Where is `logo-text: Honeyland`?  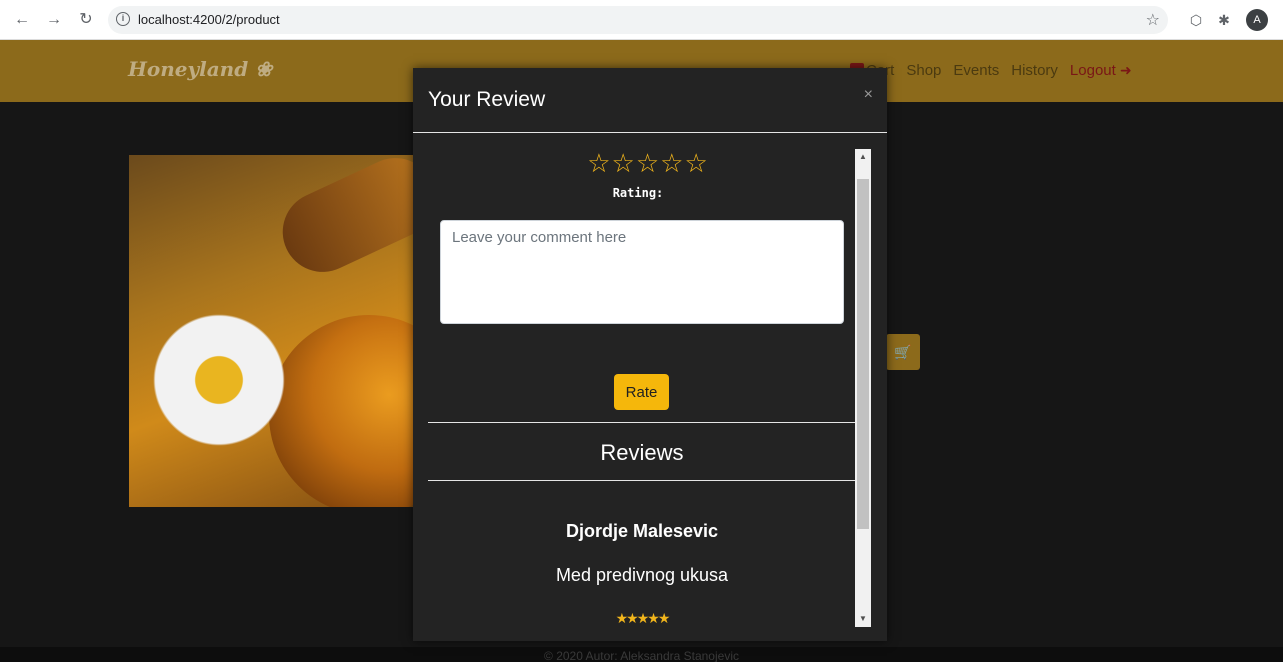 logo-text: Honeyland is located at coordinates (188, 69).